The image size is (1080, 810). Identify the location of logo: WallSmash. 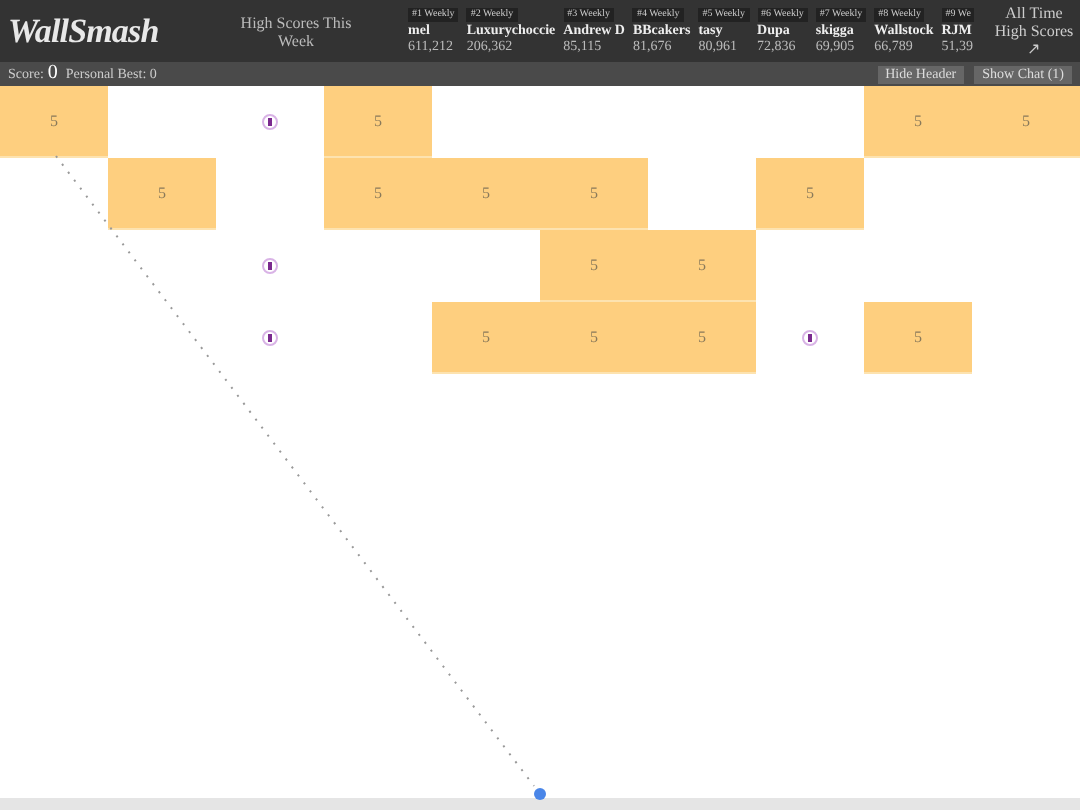
(124, 31).